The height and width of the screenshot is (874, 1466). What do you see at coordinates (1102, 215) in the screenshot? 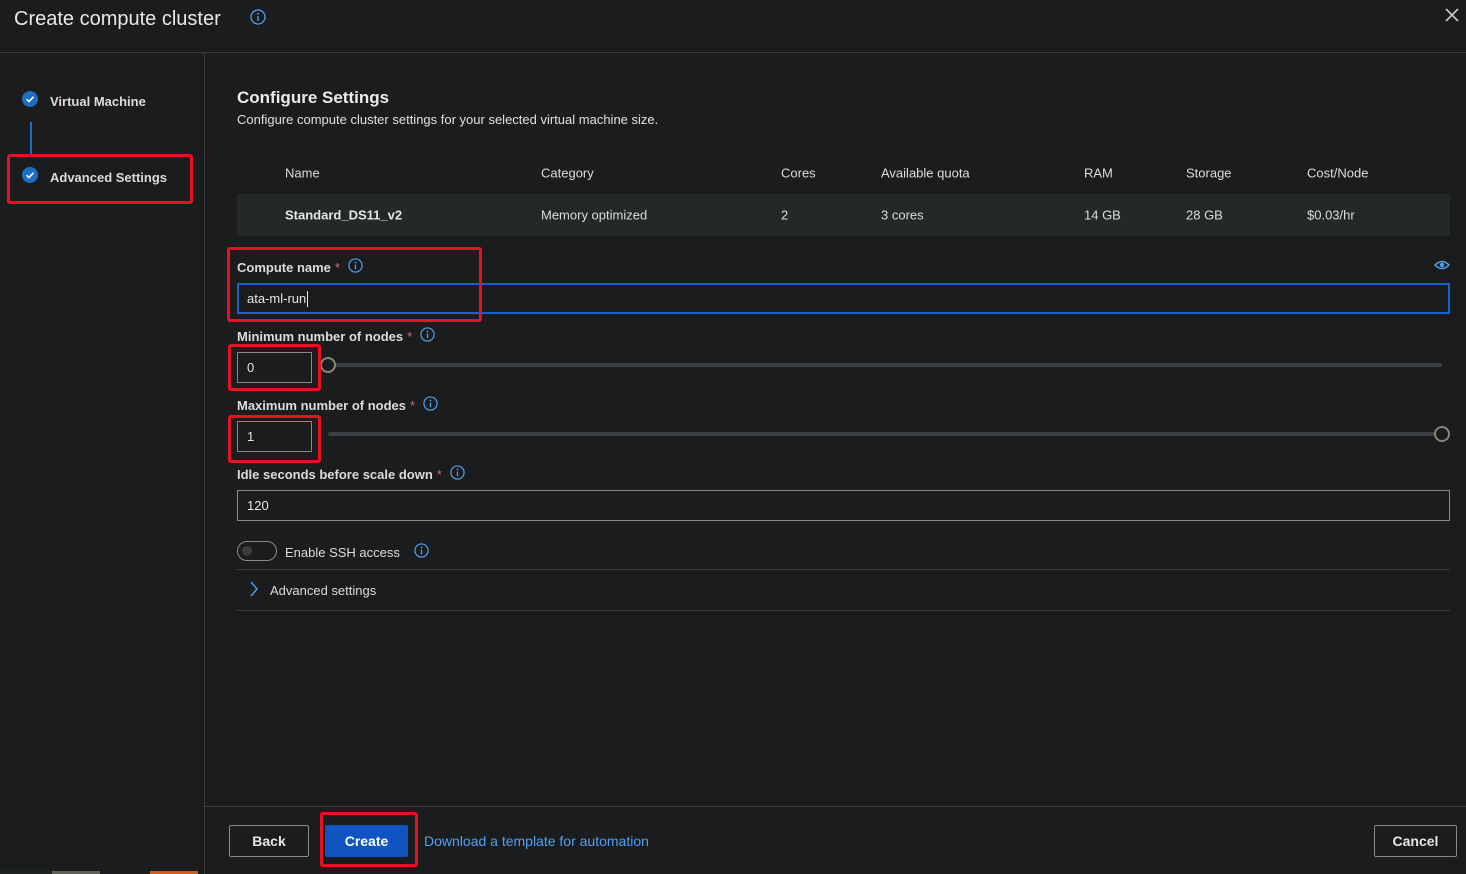
I see `cell-ram: 14 GB` at bounding box center [1102, 215].